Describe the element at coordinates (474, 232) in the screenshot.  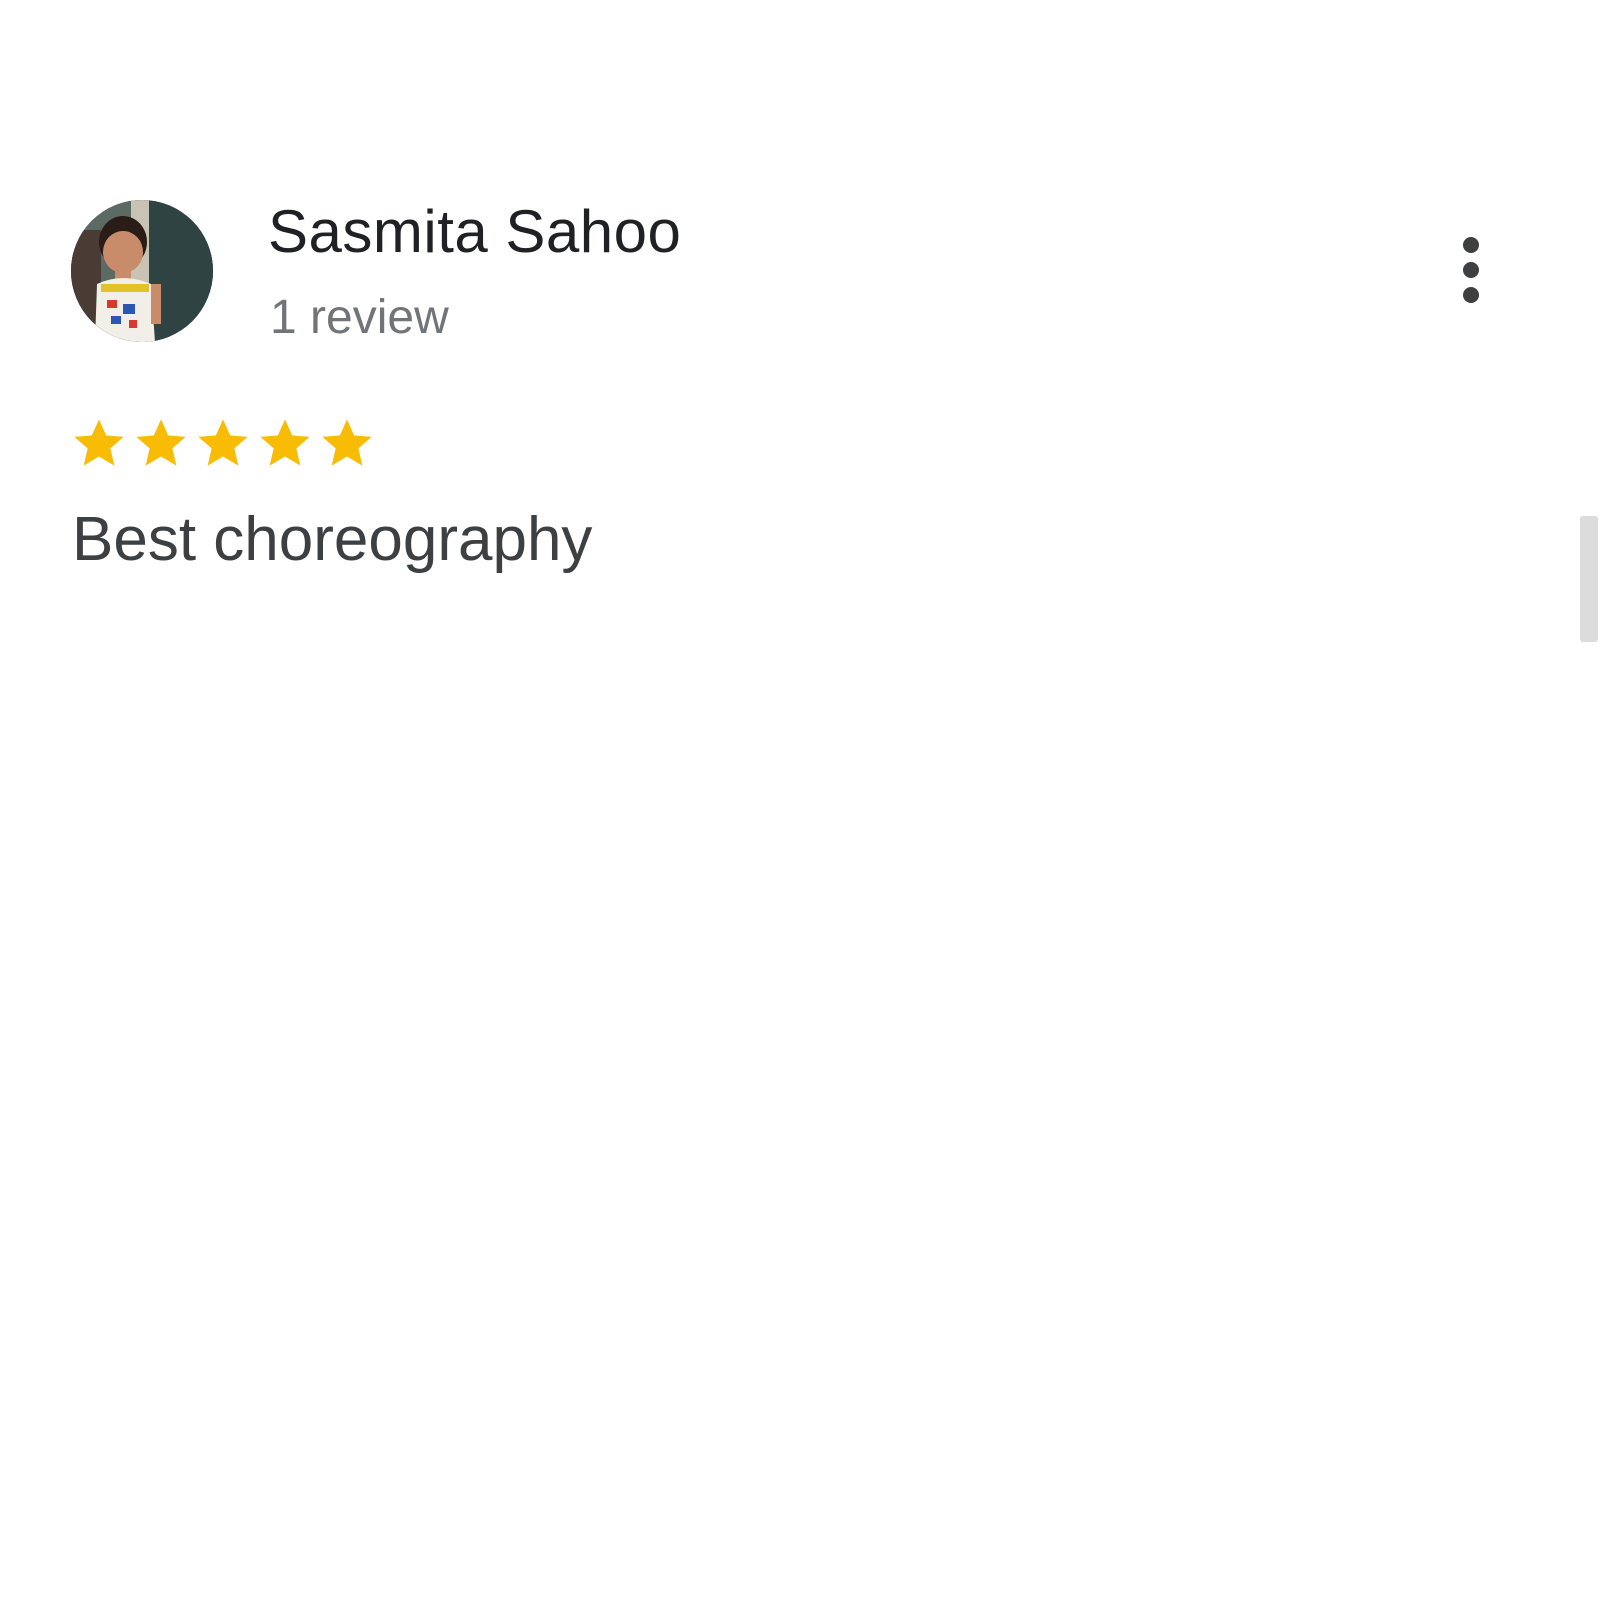
I see `reviewer-name: Sasmita Sahoo` at that location.